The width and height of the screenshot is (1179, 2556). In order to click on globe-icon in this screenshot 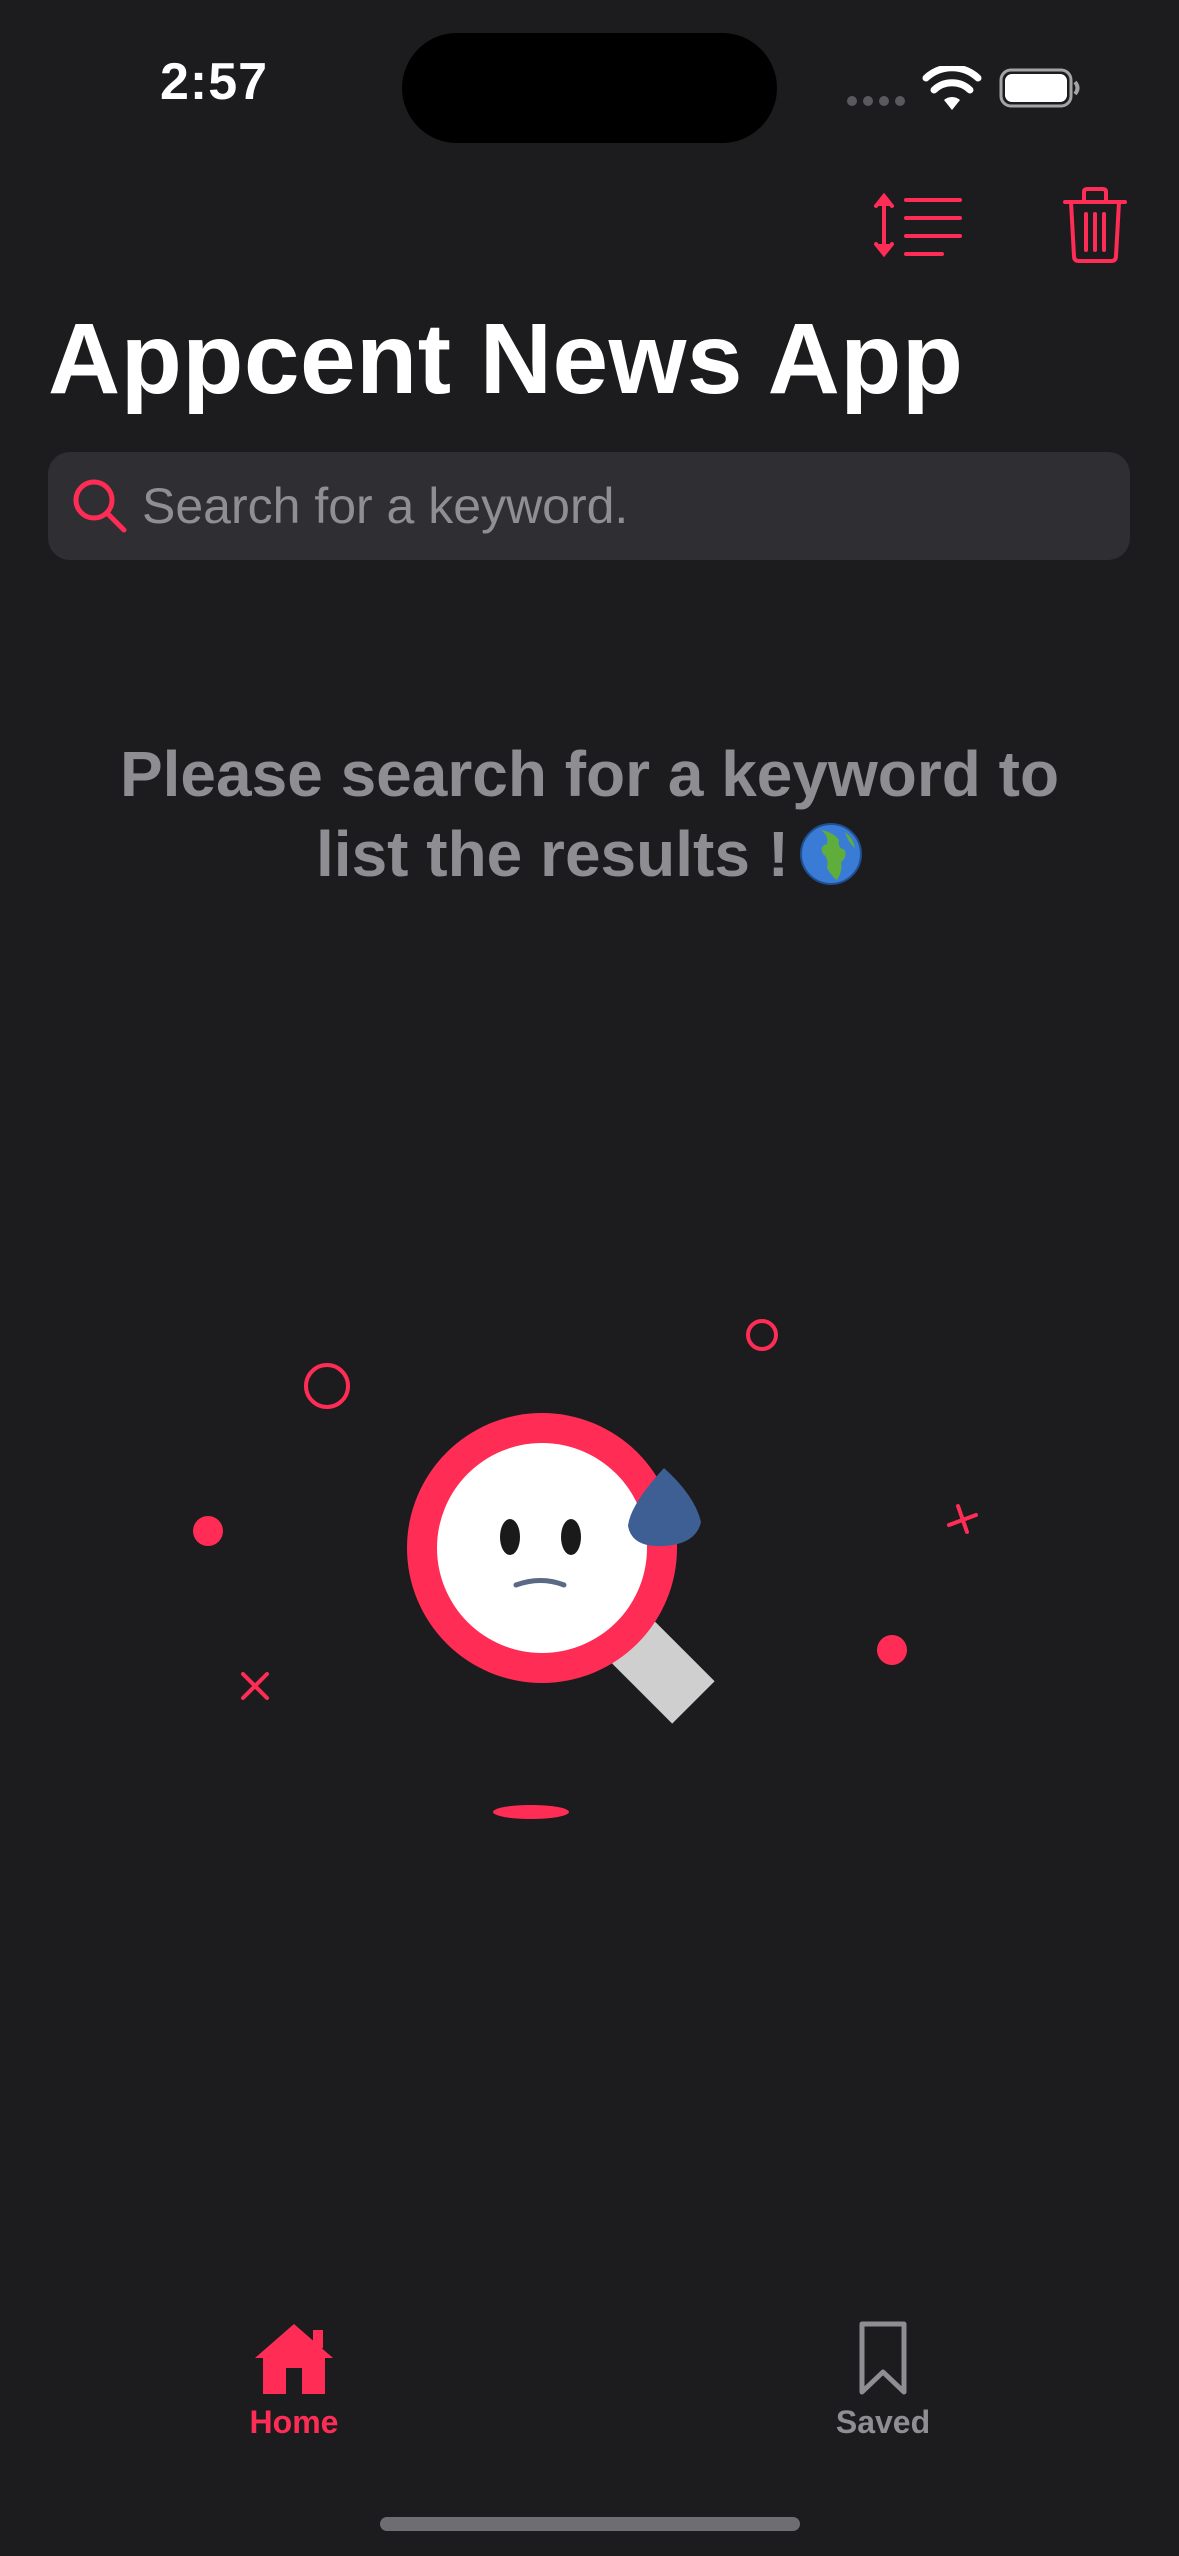, I will do `click(831, 854)`.